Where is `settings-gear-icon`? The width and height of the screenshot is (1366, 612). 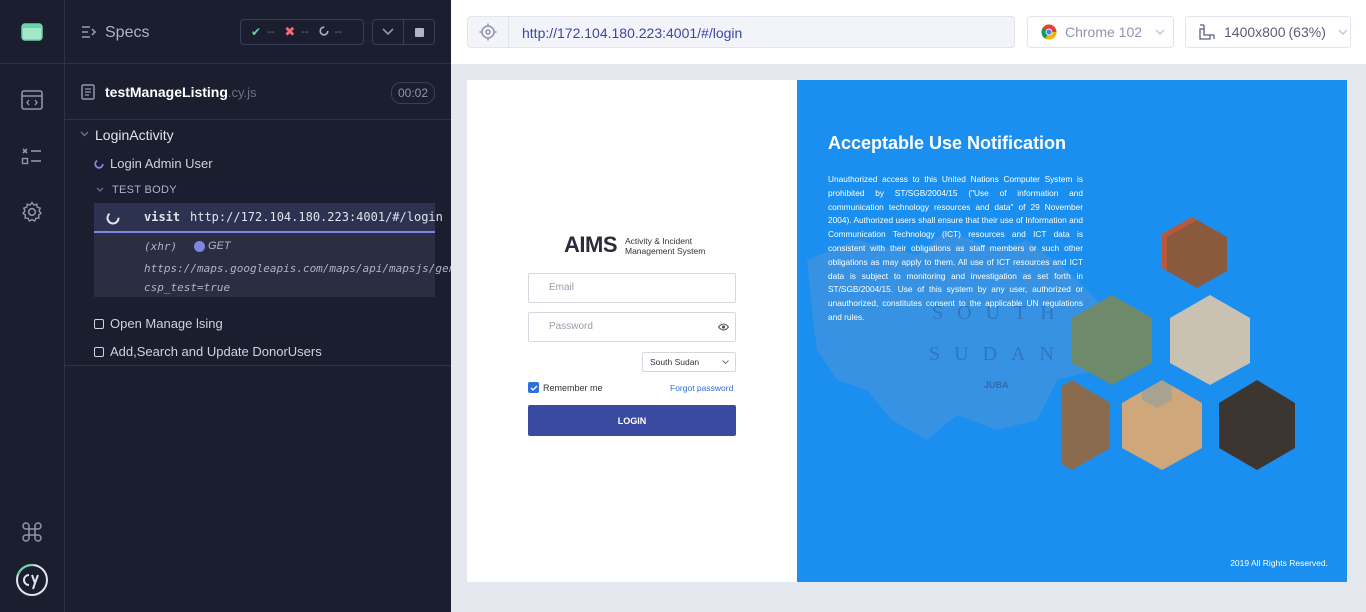 settings-gear-icon is located at coordinates (32, 212).